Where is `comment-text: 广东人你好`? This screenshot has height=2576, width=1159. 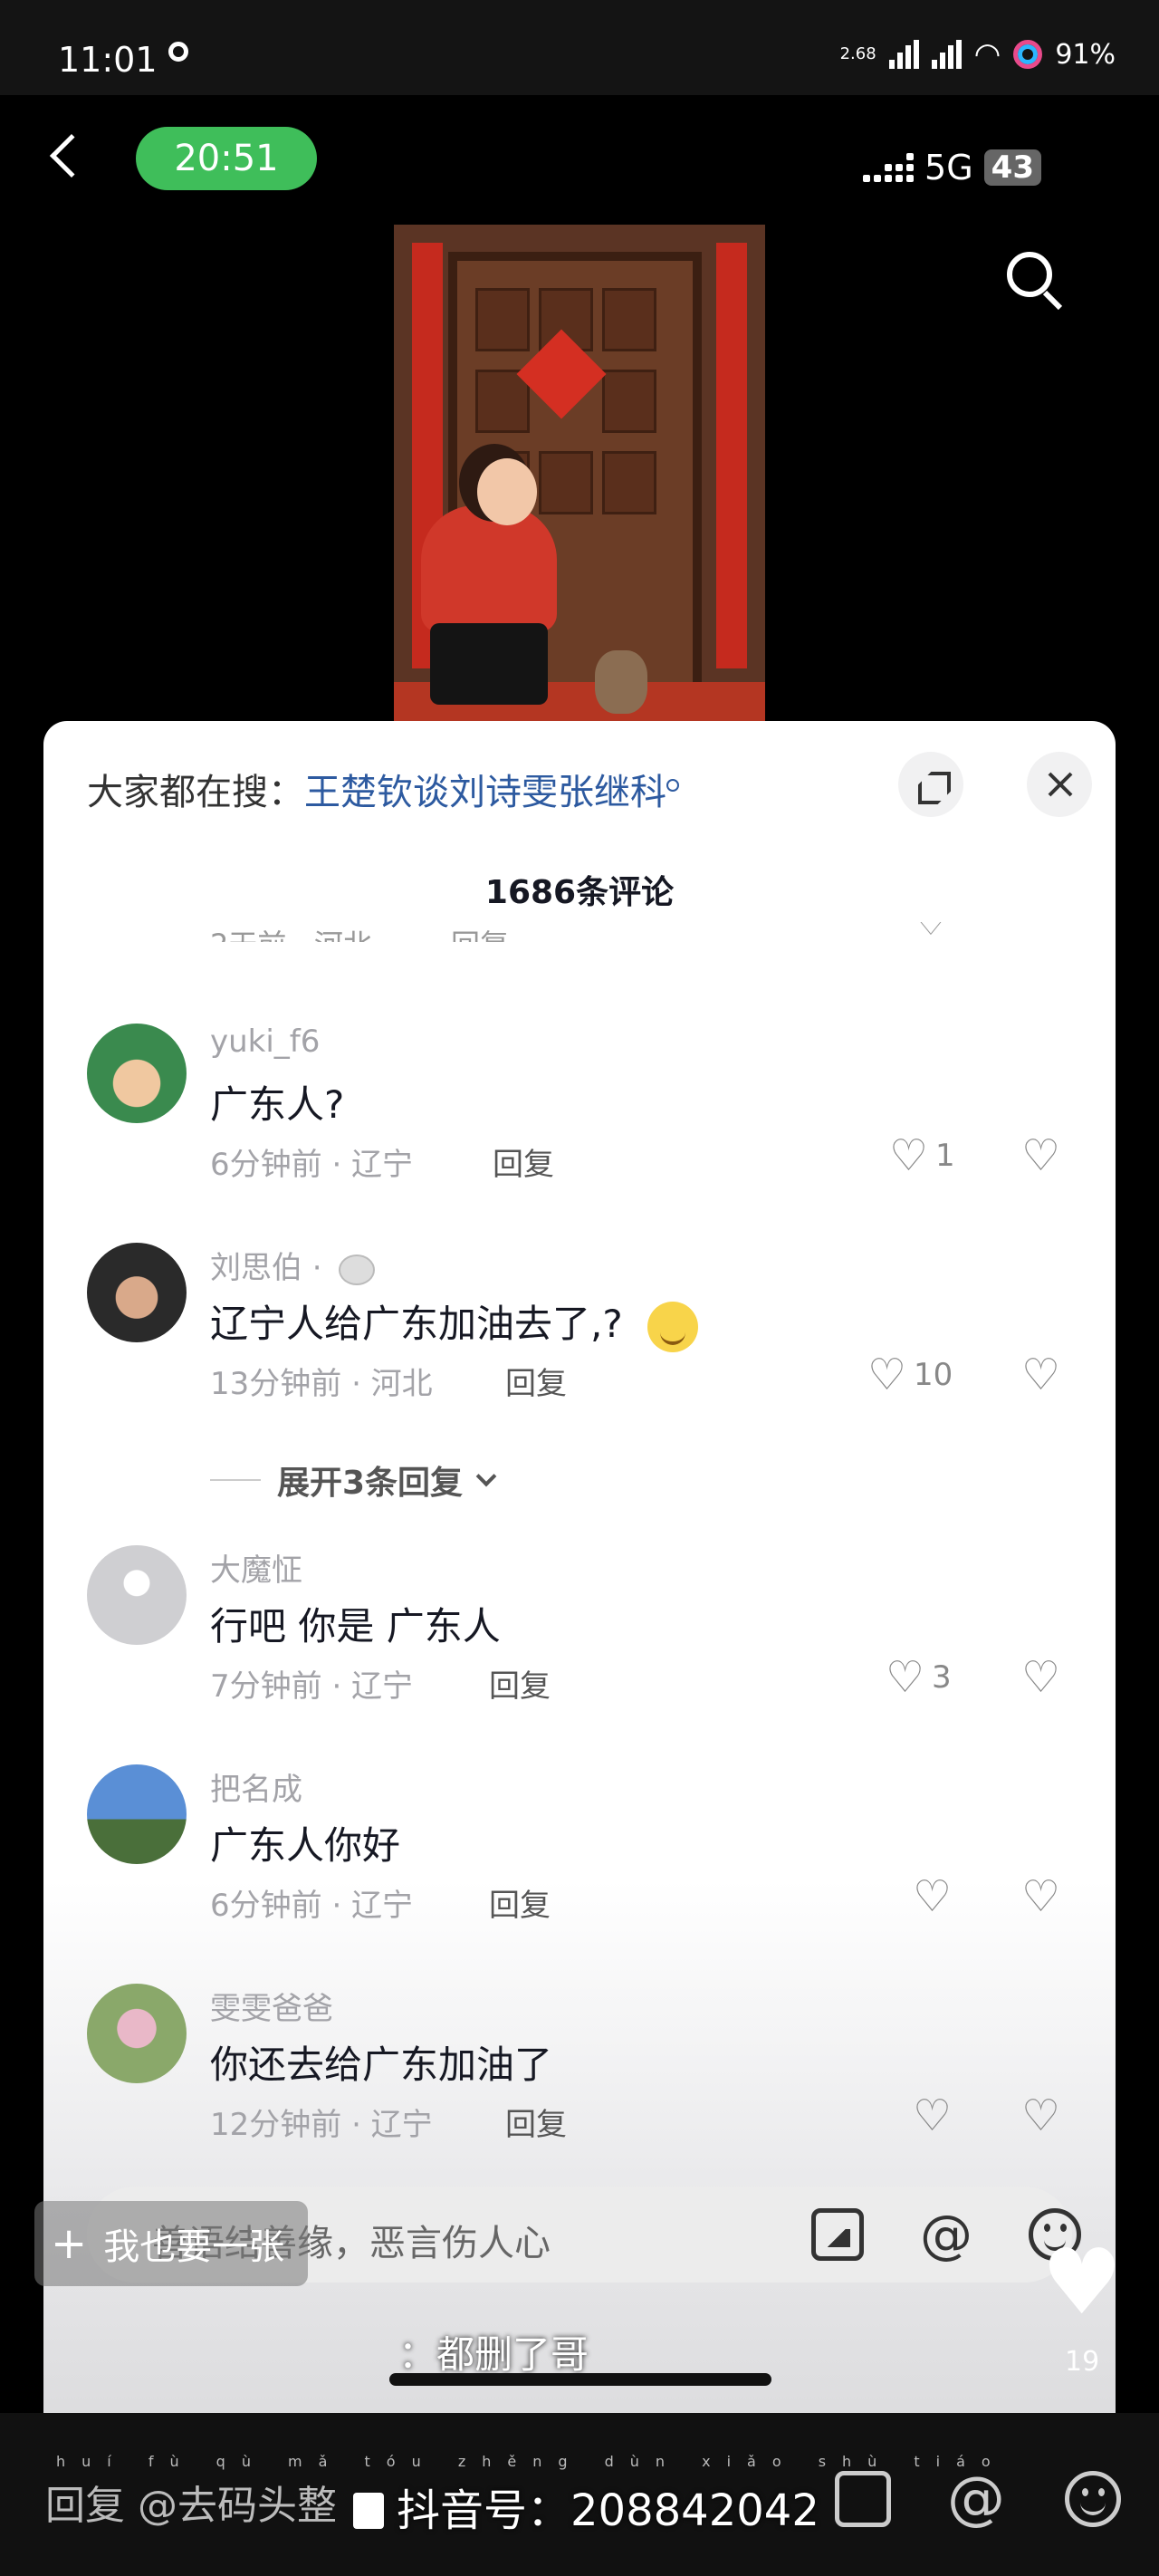
comment-text: 广东人你好 is located at coordinates (306, 1845).